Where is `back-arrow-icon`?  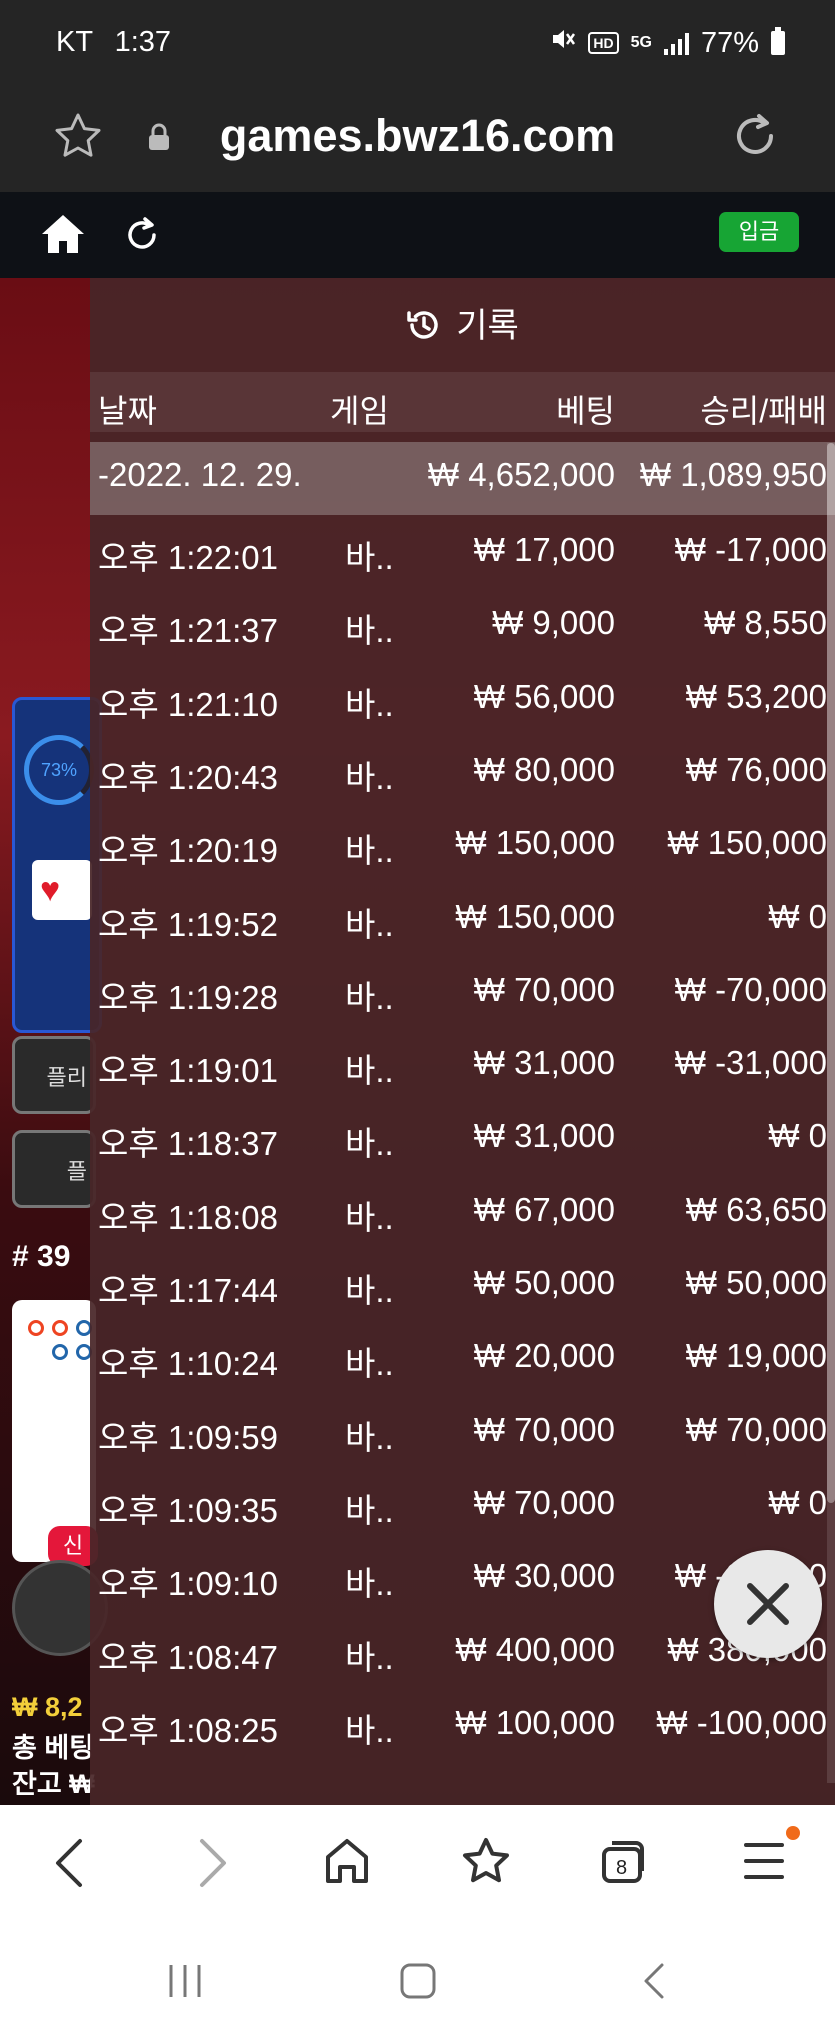
back-arrow-icon is located at coordinates (70, 1865).